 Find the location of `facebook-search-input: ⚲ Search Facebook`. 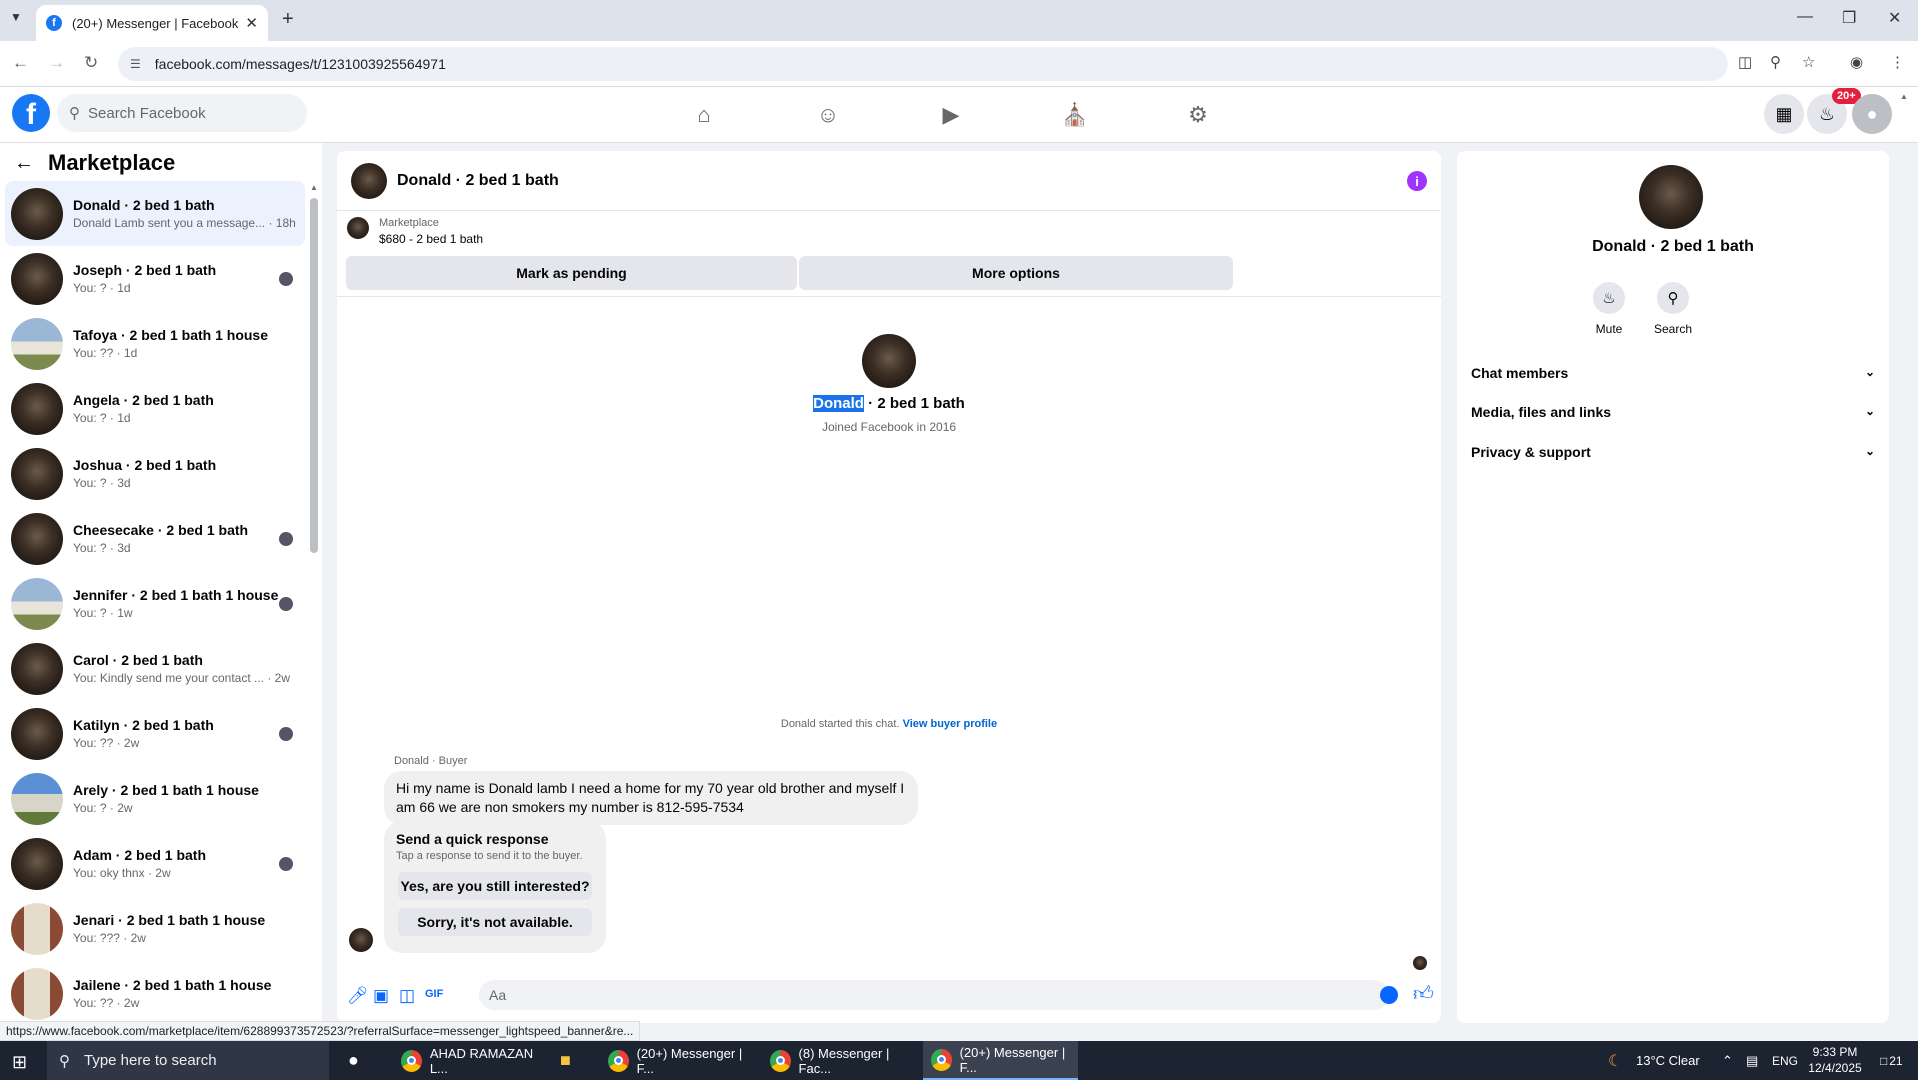

facebook-search-input: ⚲ Search Facebook is located at coordinates (182, 113).